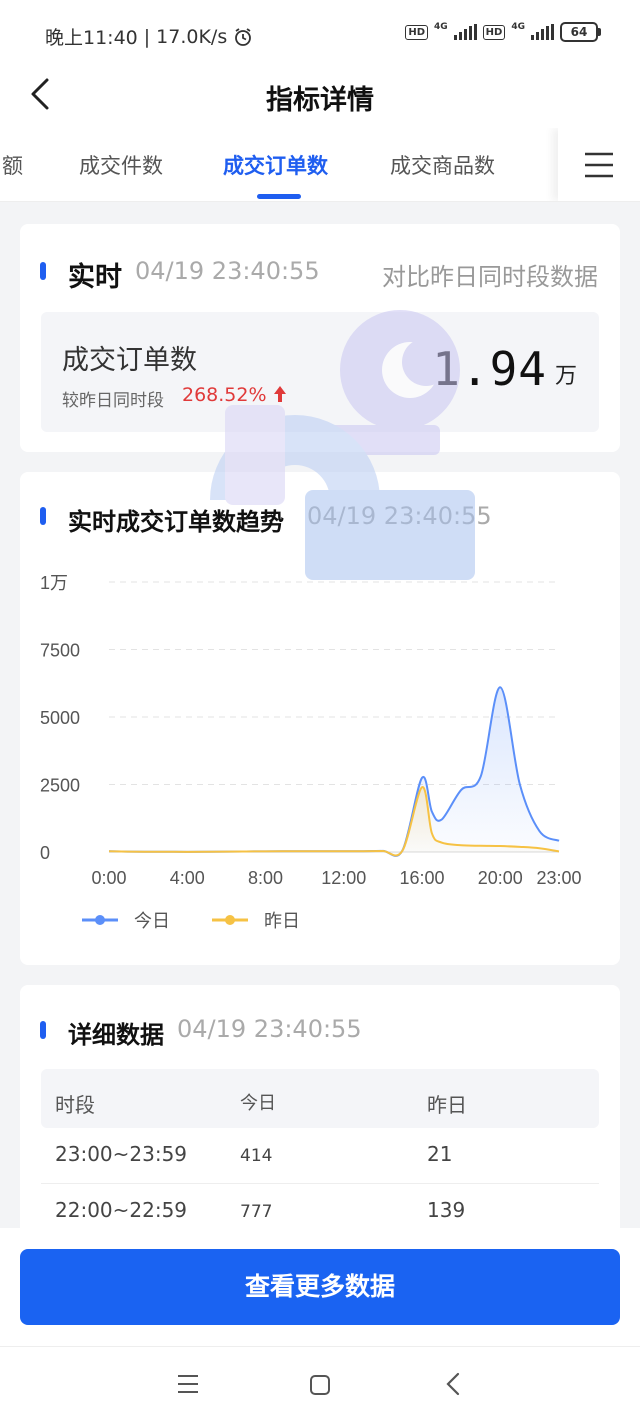 Image resolution: width=640 pixels, height=1423 pixels. I want to click on cell-yesterday: 21, so click(440, 1154).